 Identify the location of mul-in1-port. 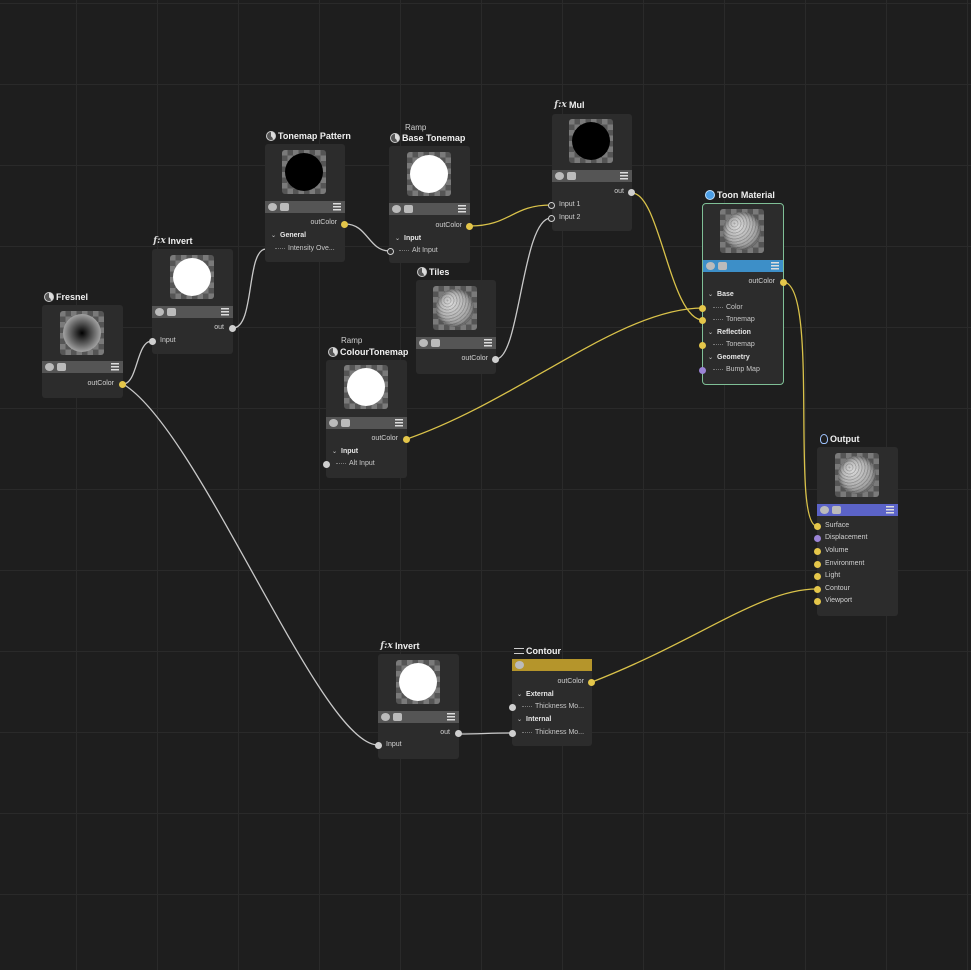
(551, 205).